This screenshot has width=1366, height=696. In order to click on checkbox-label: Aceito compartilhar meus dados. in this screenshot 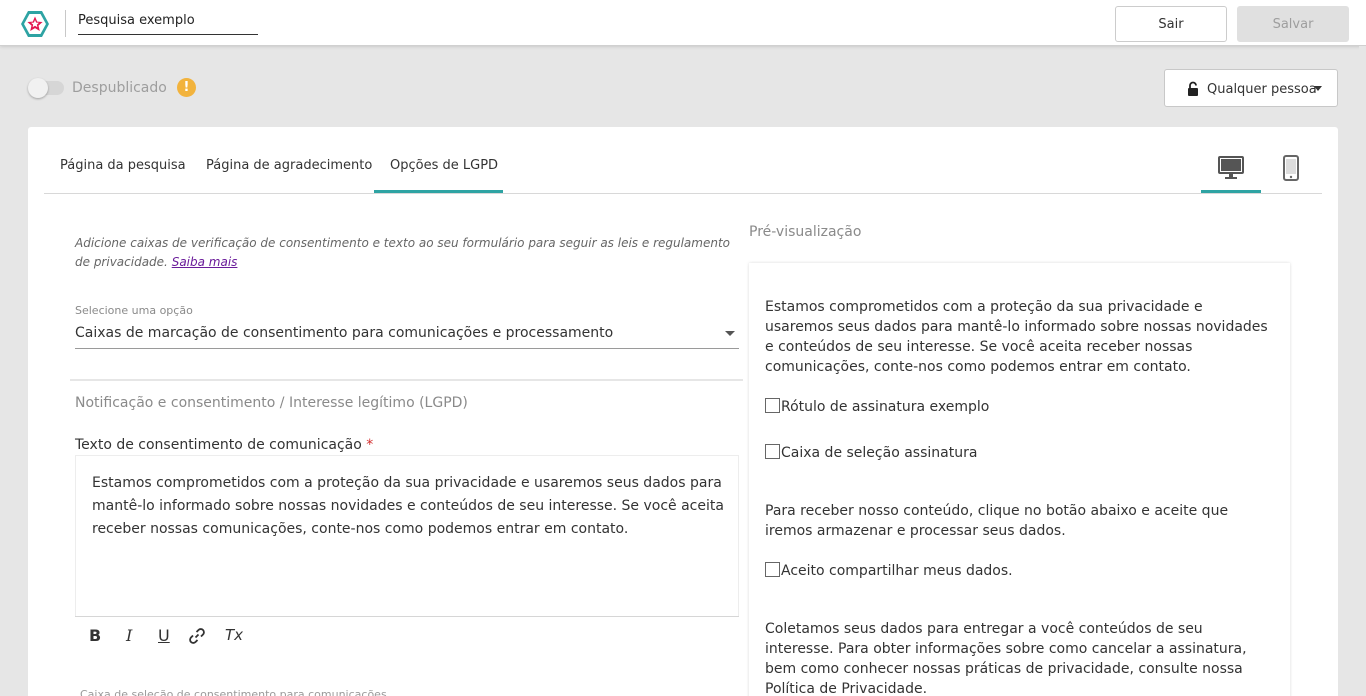, I will do `click(897, 571)`.